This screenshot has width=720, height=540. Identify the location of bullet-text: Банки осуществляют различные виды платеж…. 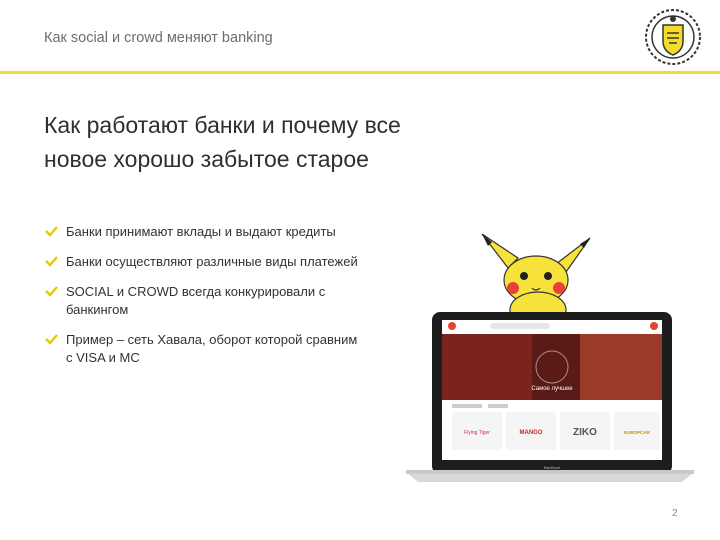
(212, 261).